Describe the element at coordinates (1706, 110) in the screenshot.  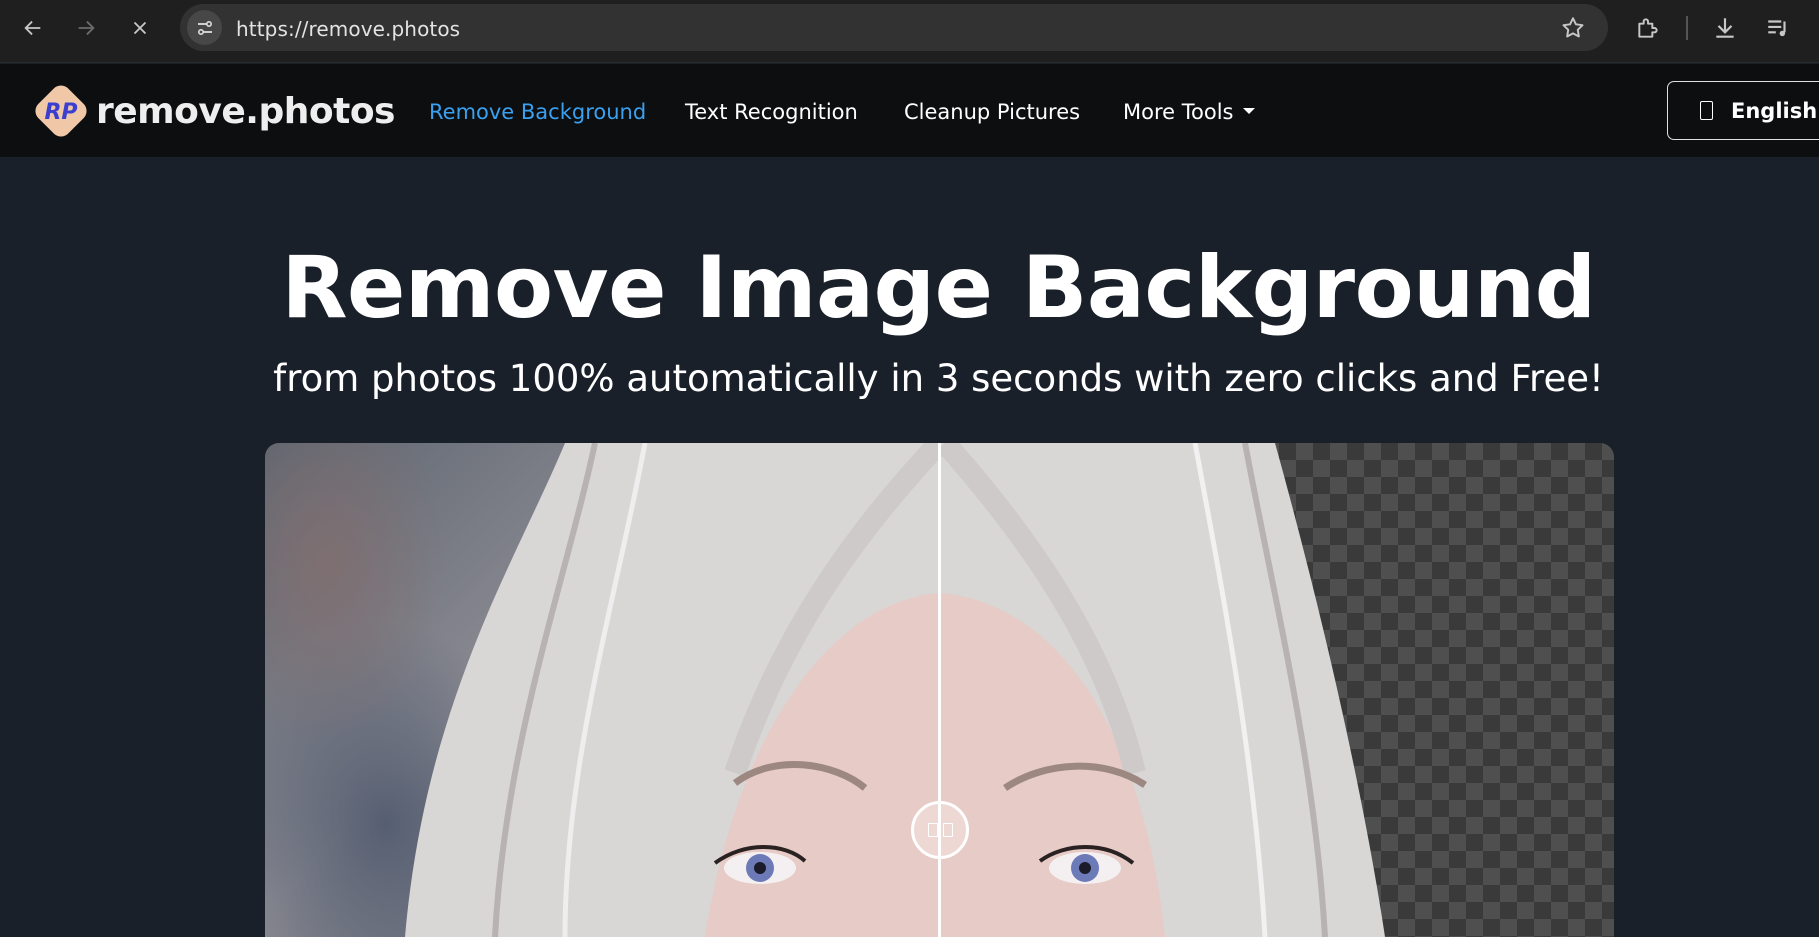
I see `language-icon` at that location.